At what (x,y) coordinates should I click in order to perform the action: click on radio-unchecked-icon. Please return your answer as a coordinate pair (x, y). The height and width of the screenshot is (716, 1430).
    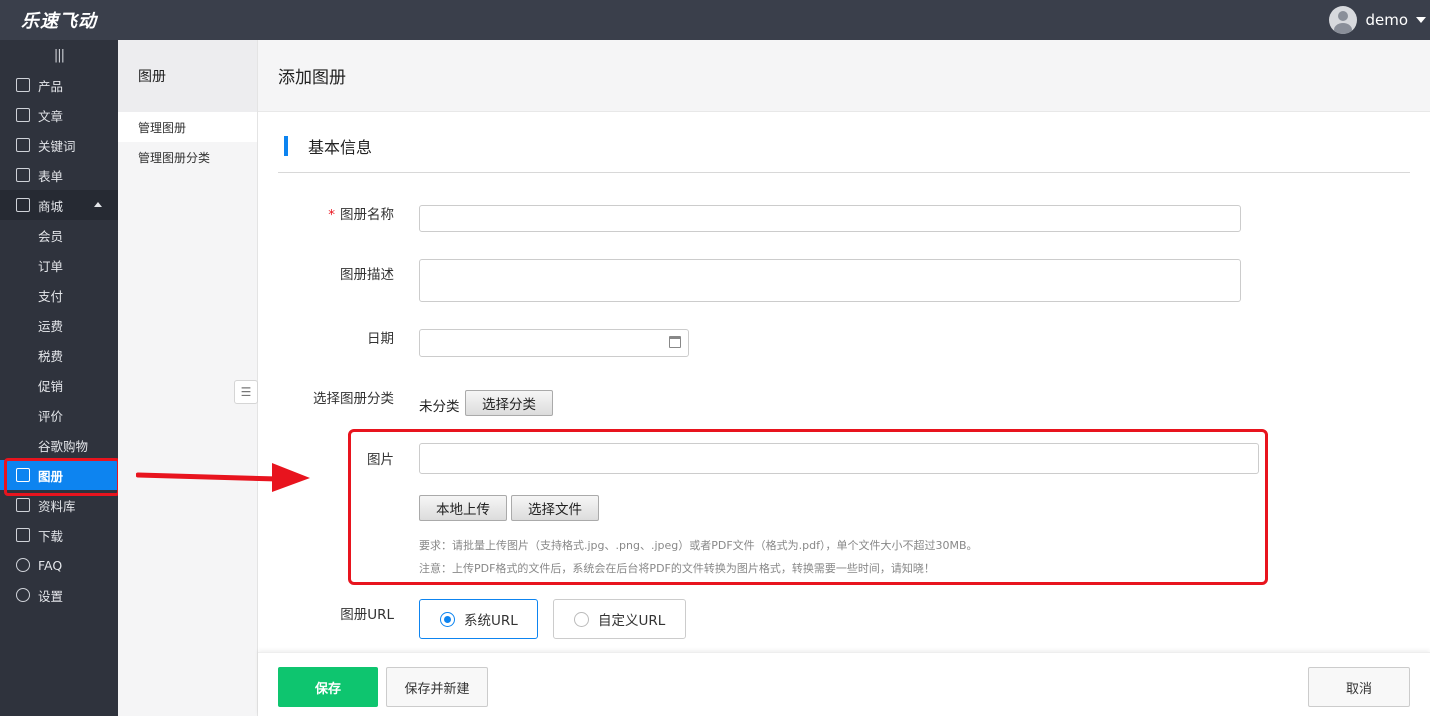
    Looking at the image, I should click on (581, 619).